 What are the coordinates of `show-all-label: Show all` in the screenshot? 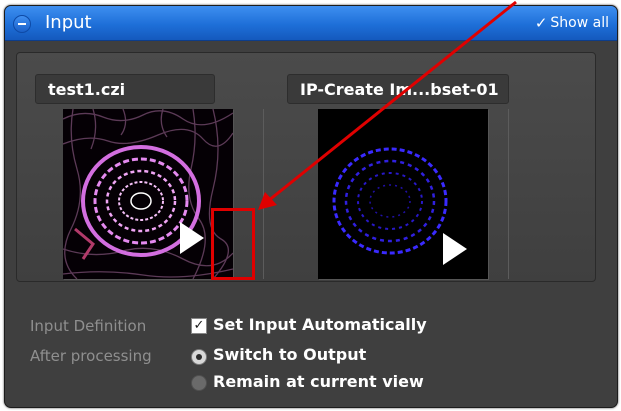 It's located at (579, 23).